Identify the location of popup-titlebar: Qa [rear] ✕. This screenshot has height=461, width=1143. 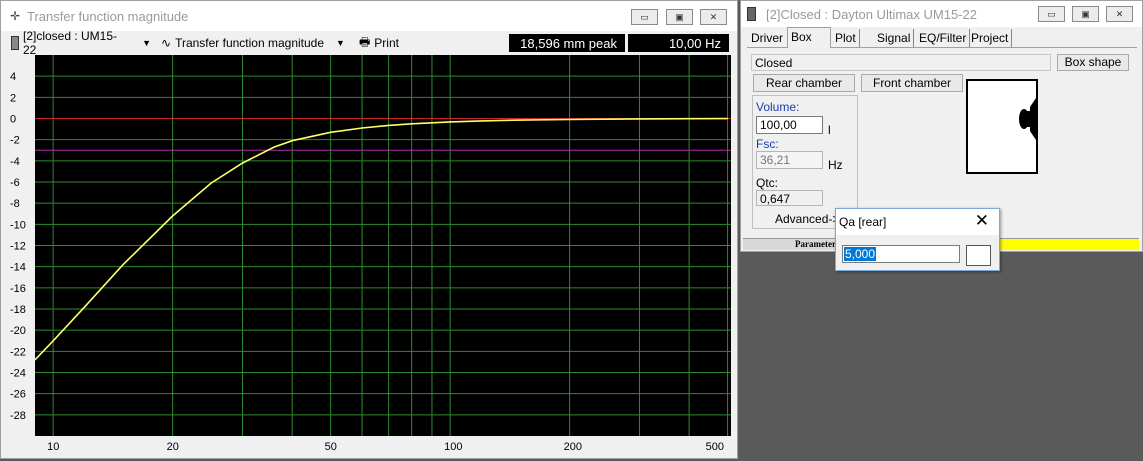
(917, 222).